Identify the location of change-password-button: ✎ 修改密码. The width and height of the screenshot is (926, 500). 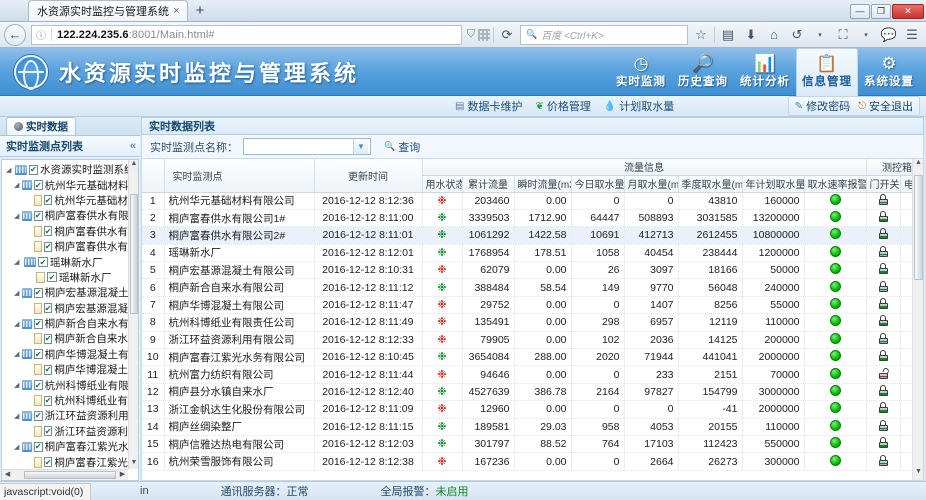
(822, 106).